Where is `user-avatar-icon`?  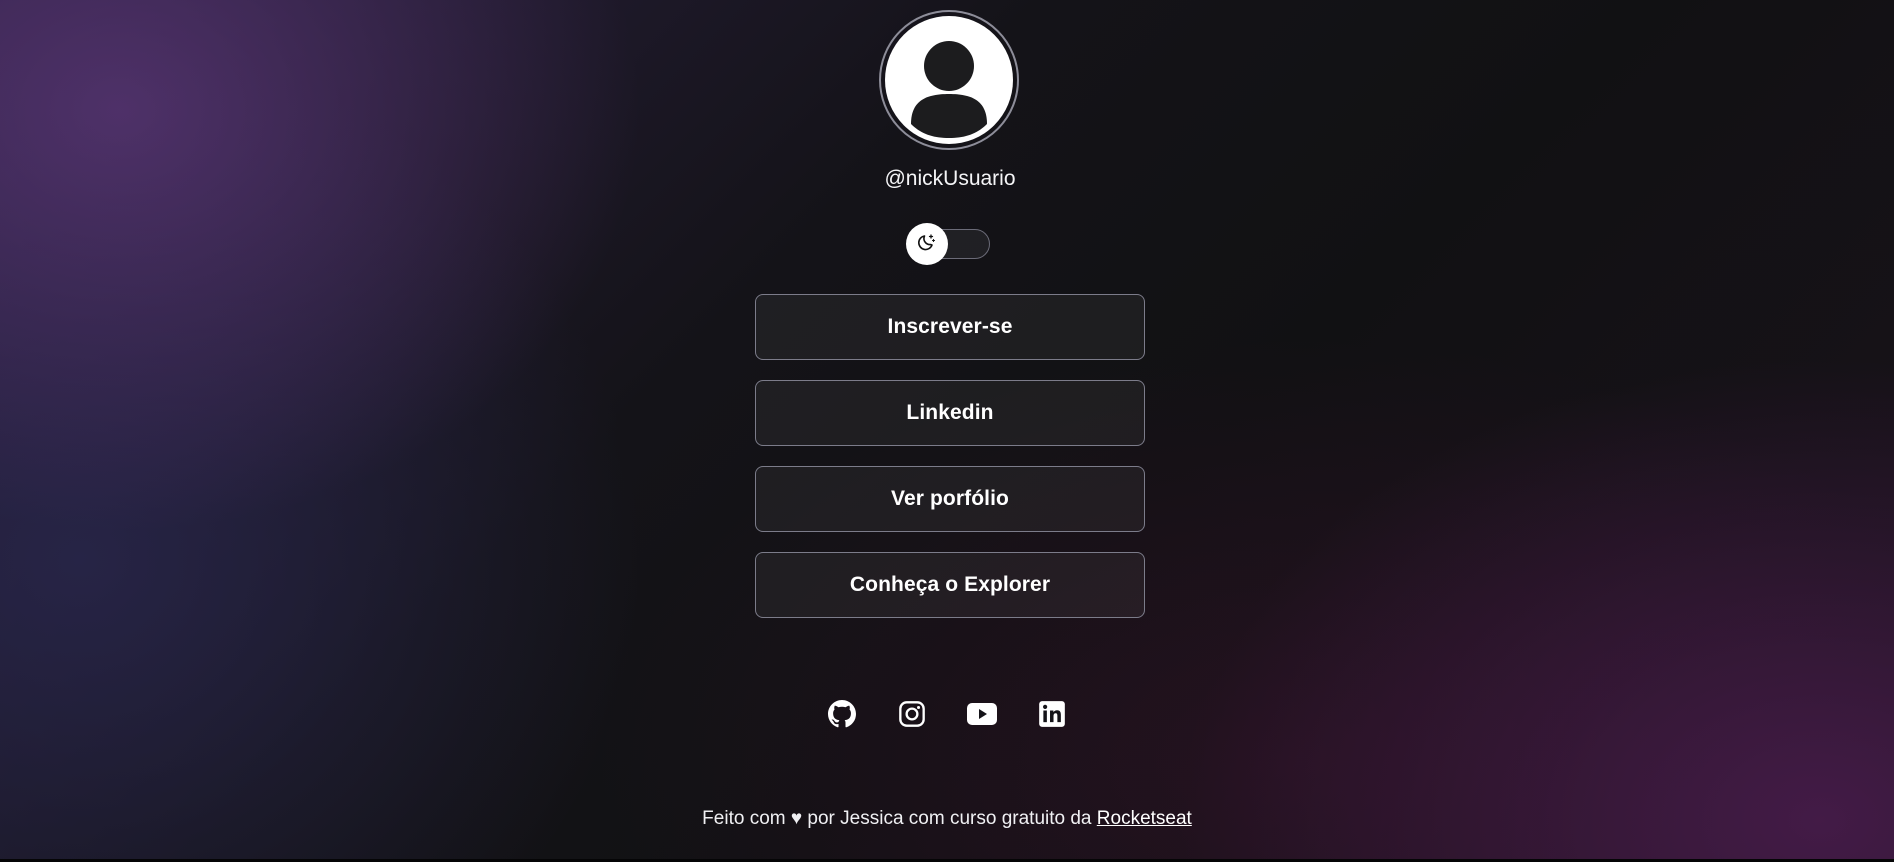
user-avatar-icon is located at coordinates (949, 80).